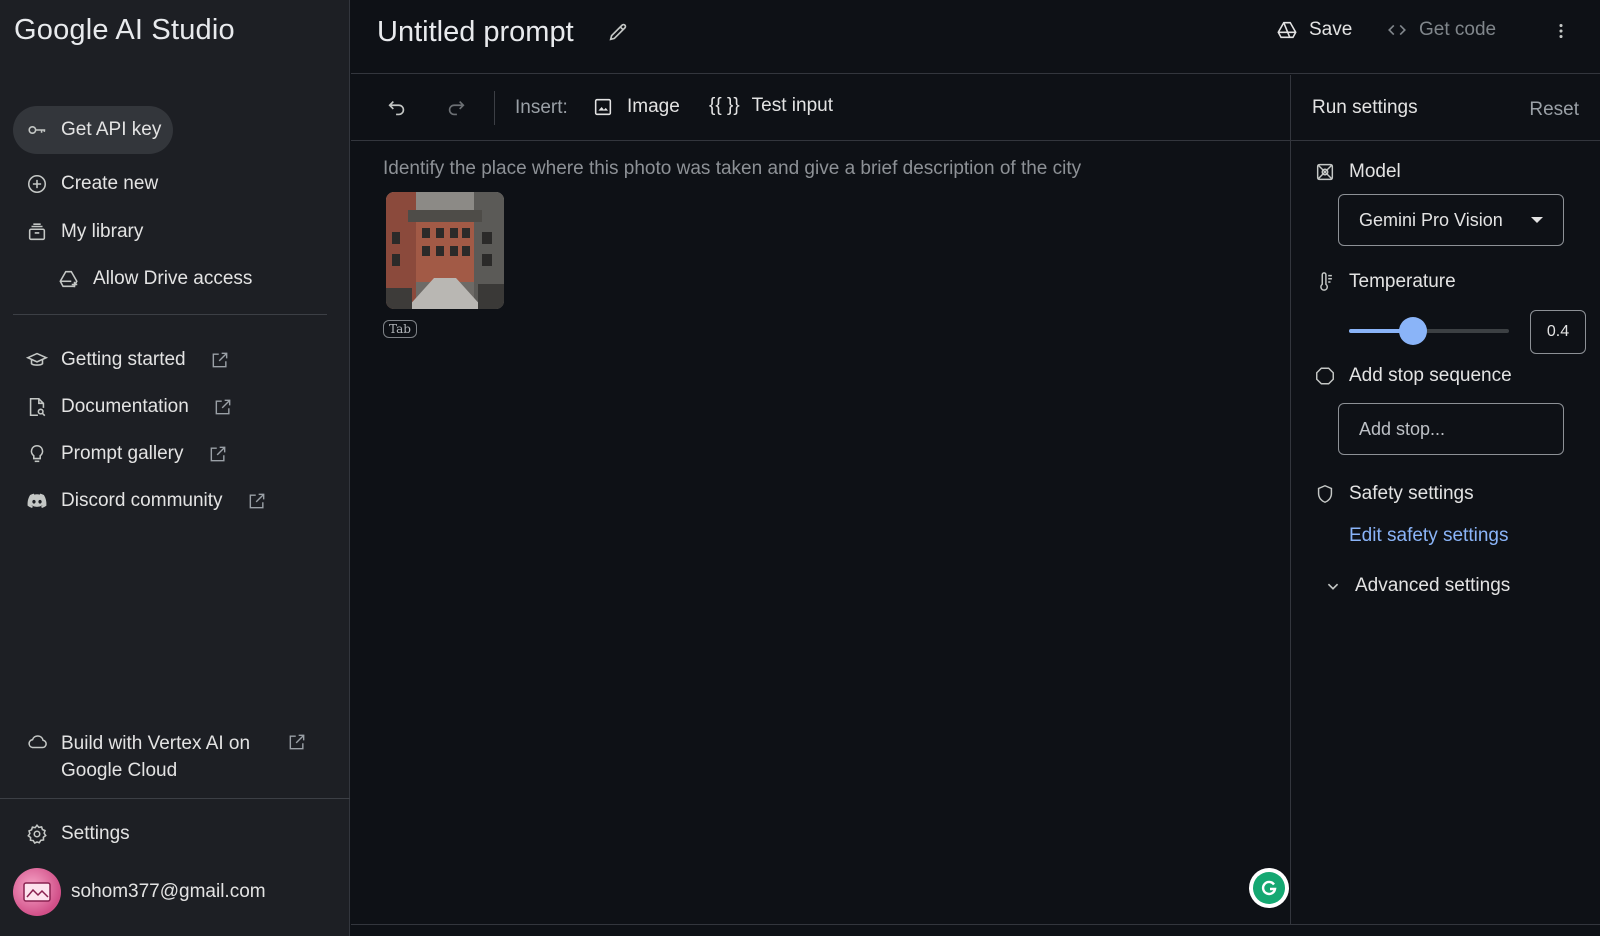 The image size is (1600, 936). What do you see at coordinates (1397, 30) in the screenshot?
I see `code-icon` at bounding box center [1397, 30].